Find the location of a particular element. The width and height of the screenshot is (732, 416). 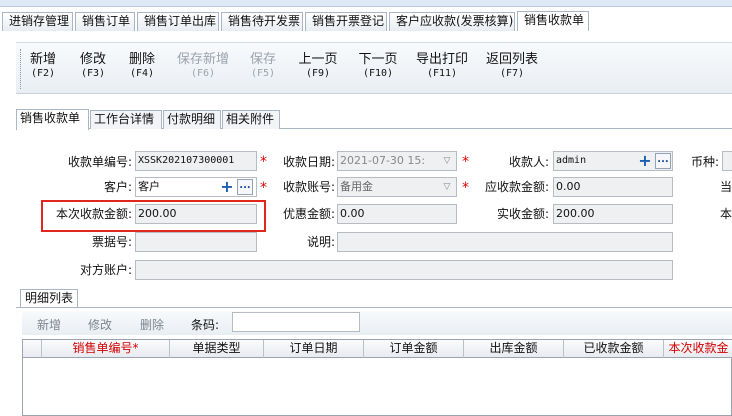

next-page-button: 下一页 (F10) is located at coordinates (378, 67).